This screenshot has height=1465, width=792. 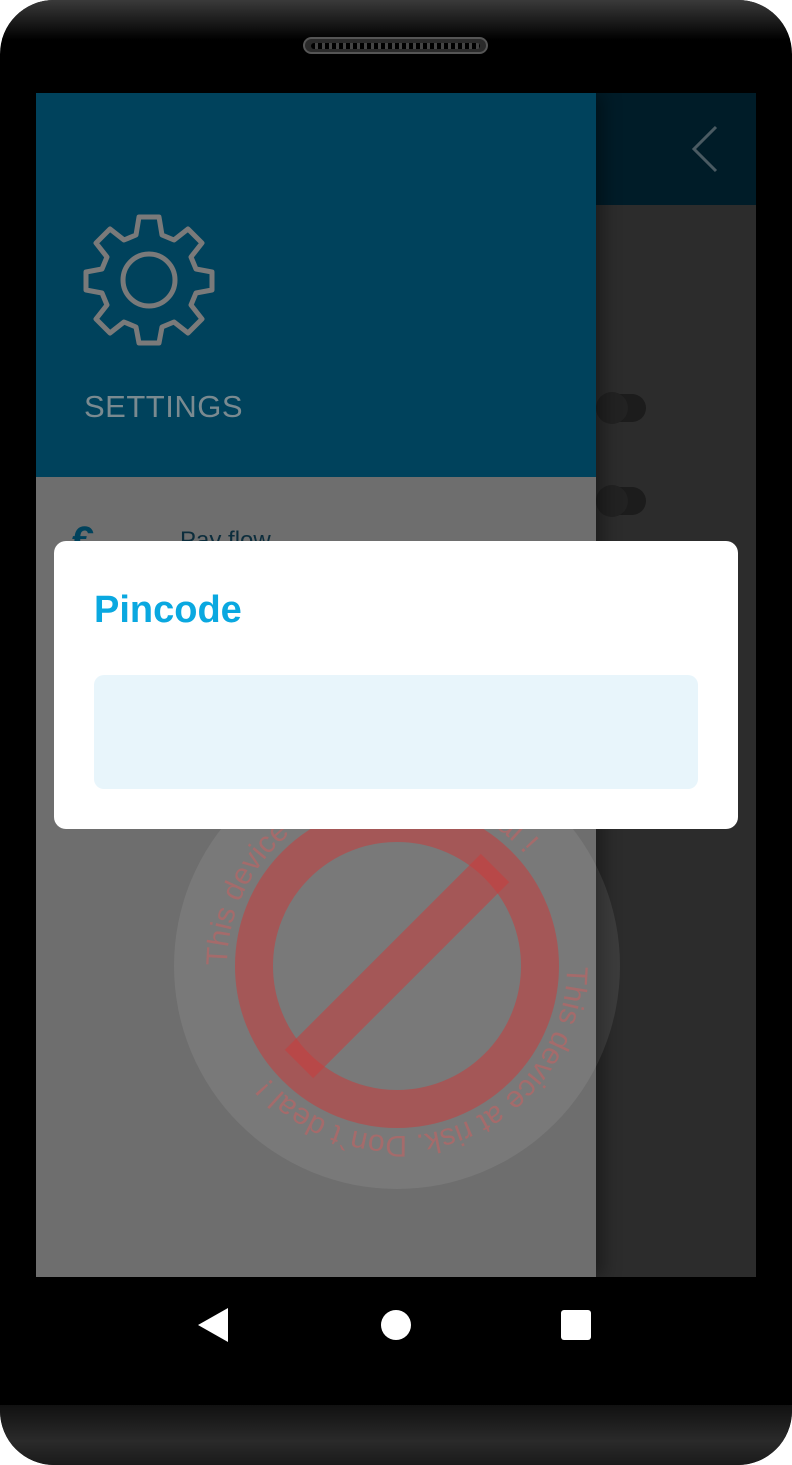 What do you see at coordinates (396, 20) in the screenshot?
I see `phone-top-edge` at bounding box center [396, 20].